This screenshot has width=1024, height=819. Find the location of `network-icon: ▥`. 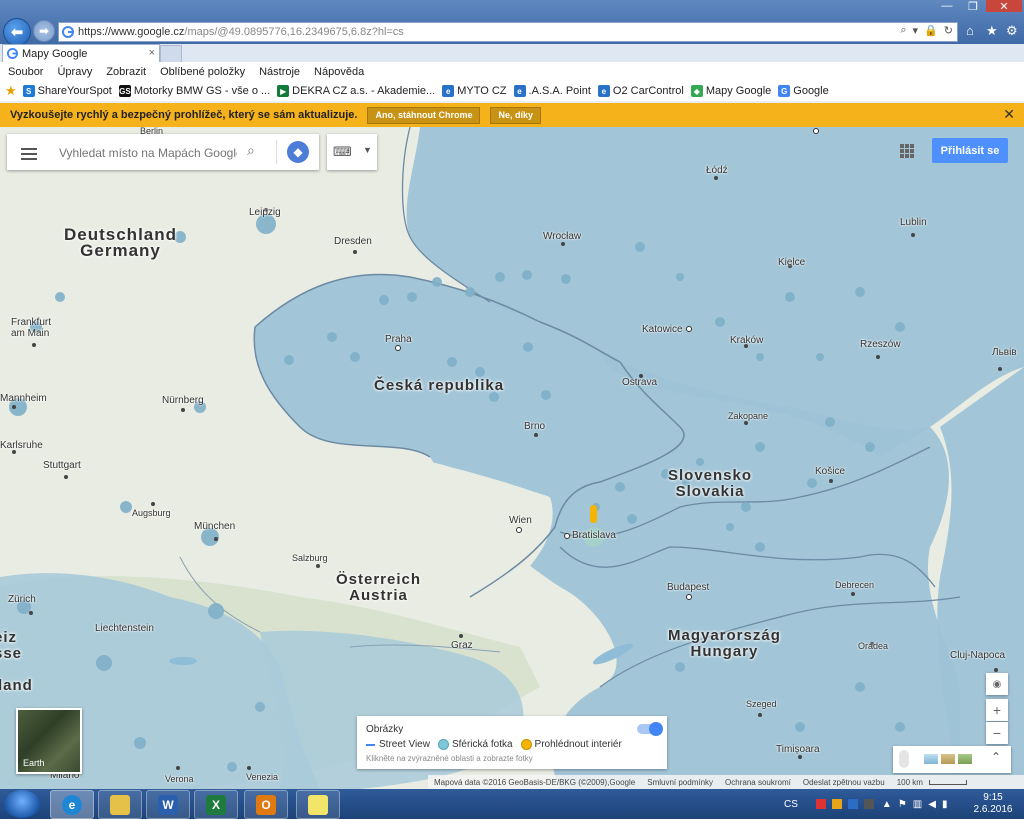

network-icon: ▥ is located at coordinates (917, 804).